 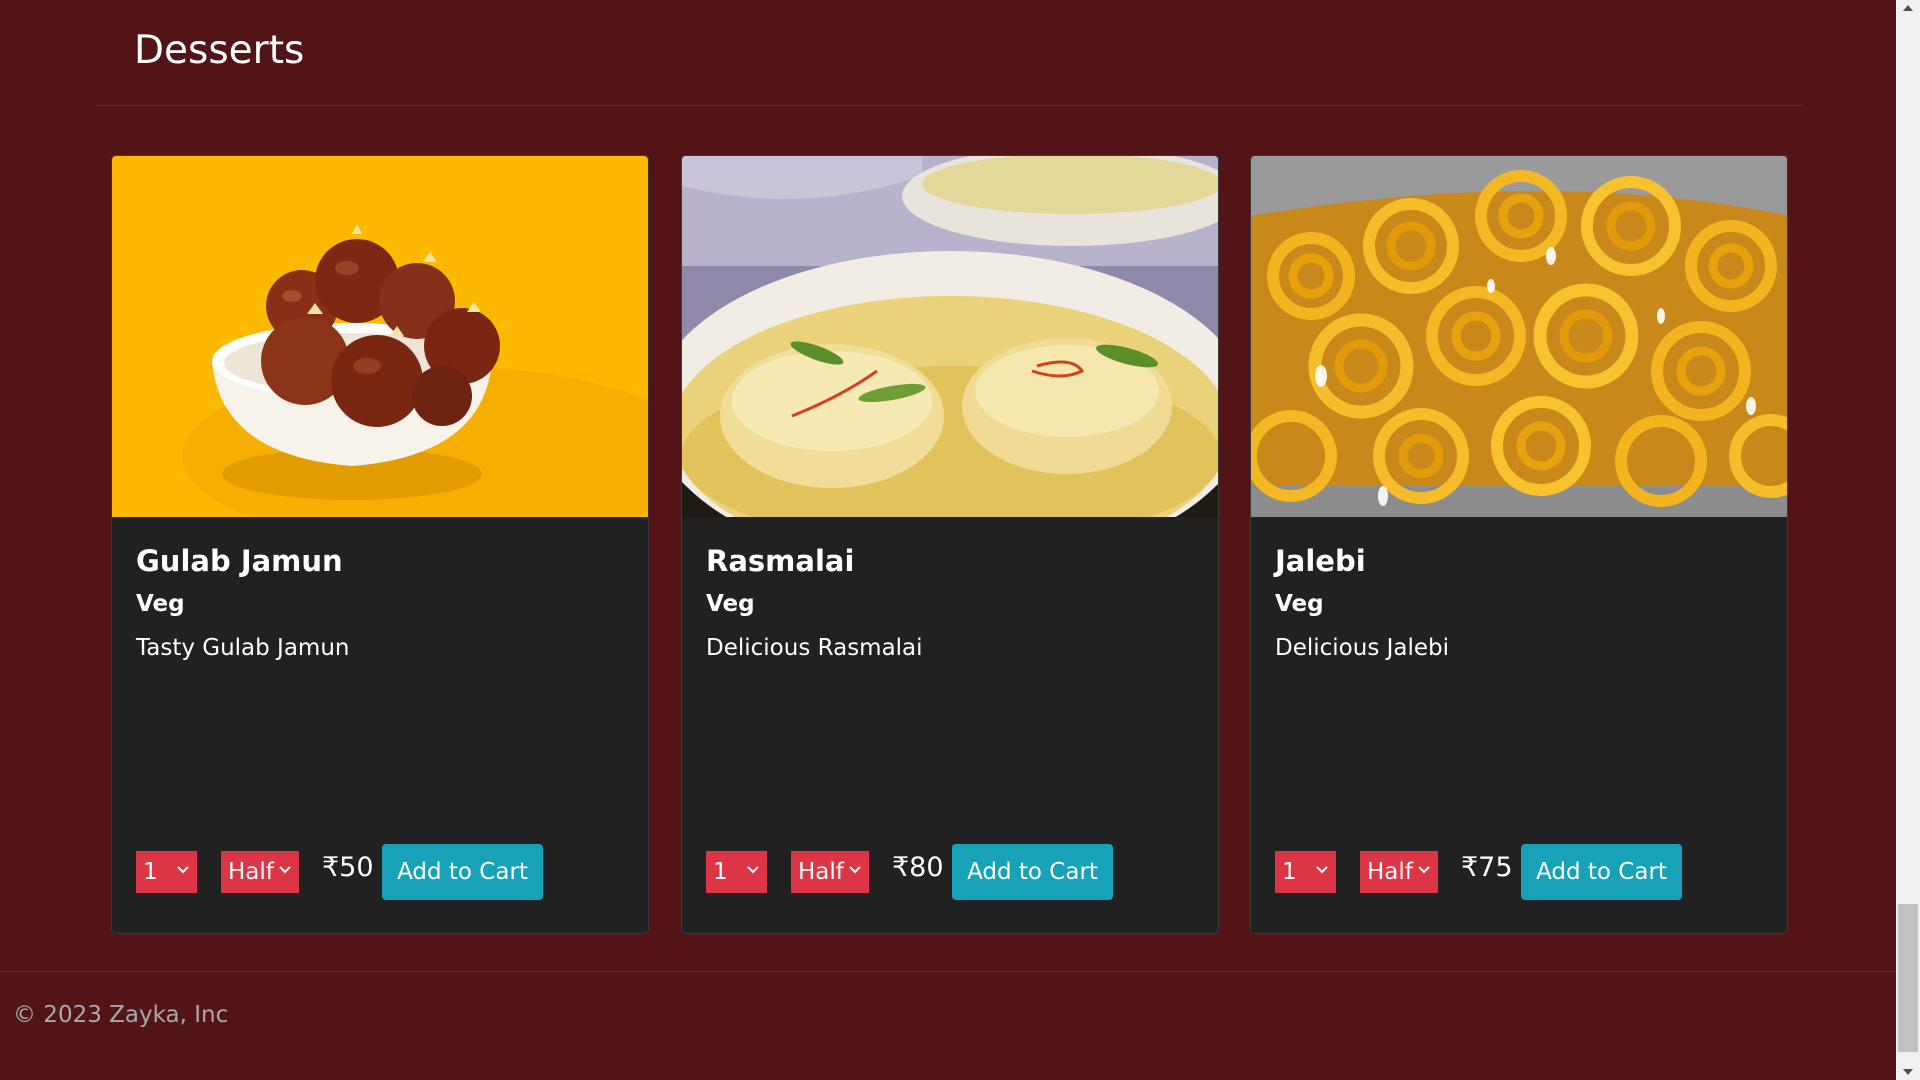 I want to click on item-name: Rasmalai, so click(x=780, y=561).